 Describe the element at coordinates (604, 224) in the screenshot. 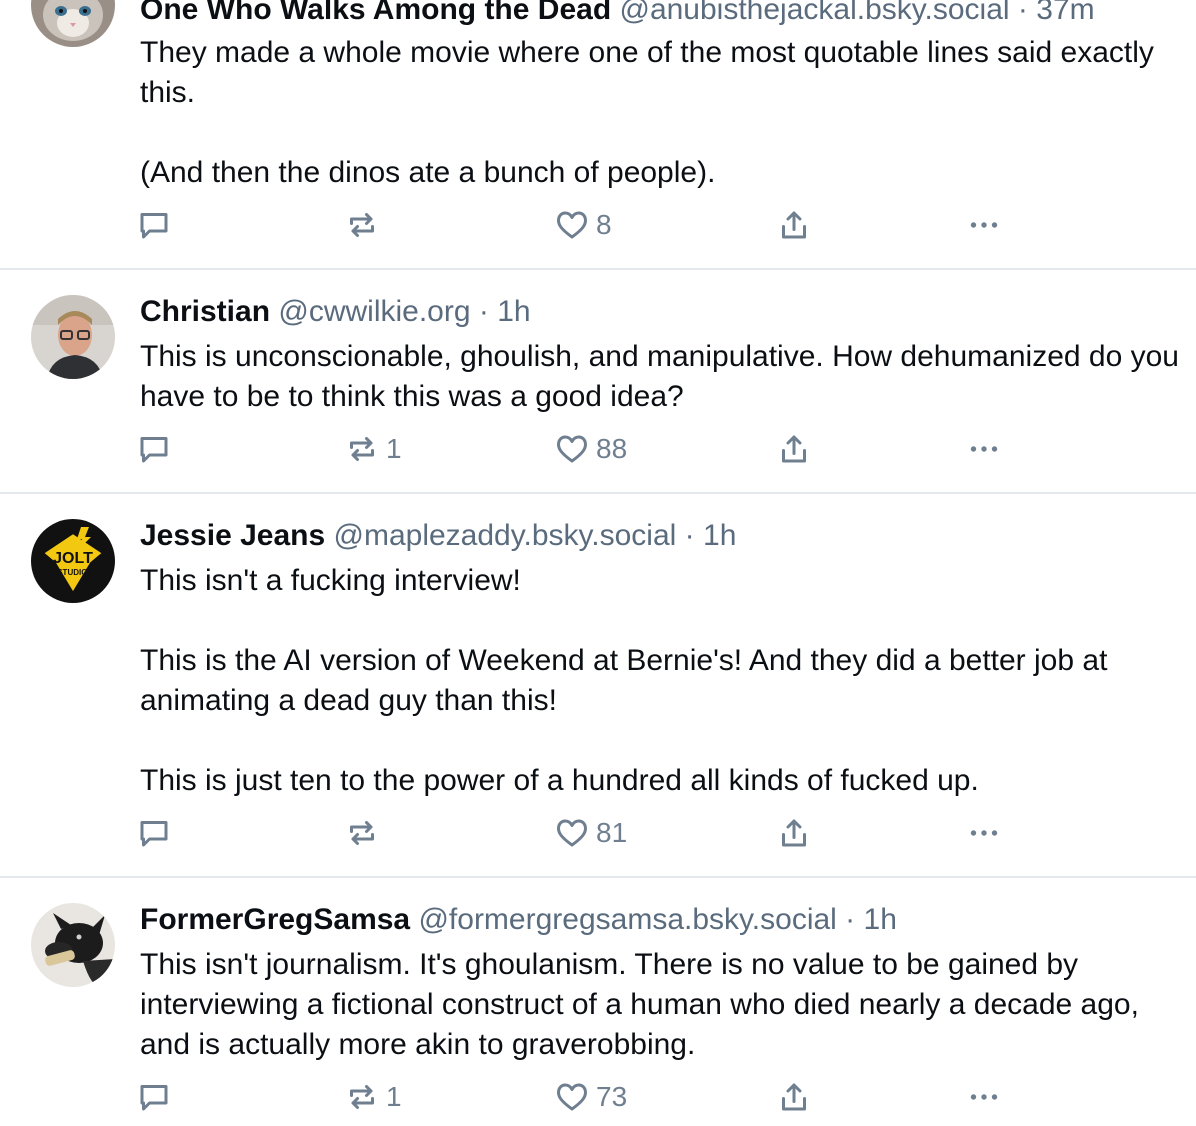

I see `like-count: 8` at that location.